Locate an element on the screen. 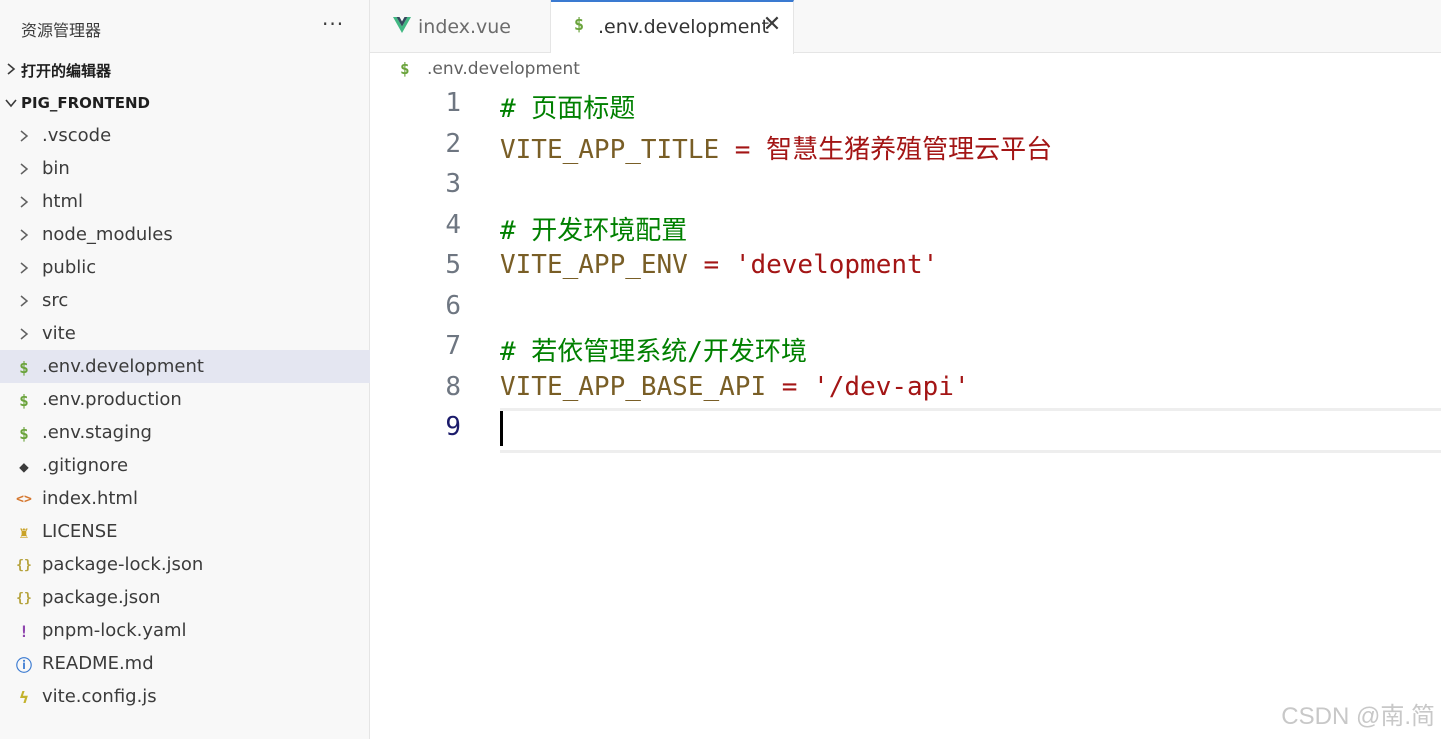 This screenshot has width=1441, height=739. project-section: PIG_FRONTEND is located at coordinates (185, 104).